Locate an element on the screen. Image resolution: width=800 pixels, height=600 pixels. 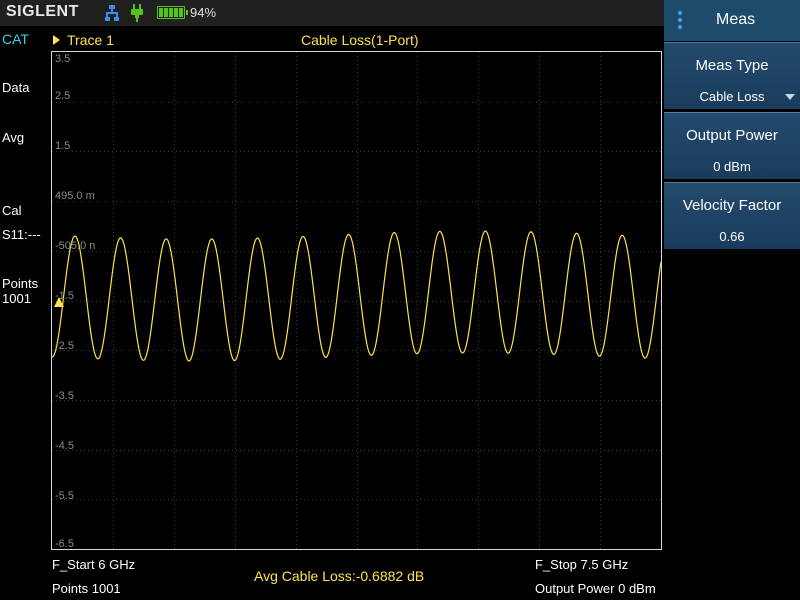
power-plug-icon is located at coordinates (137, 13).